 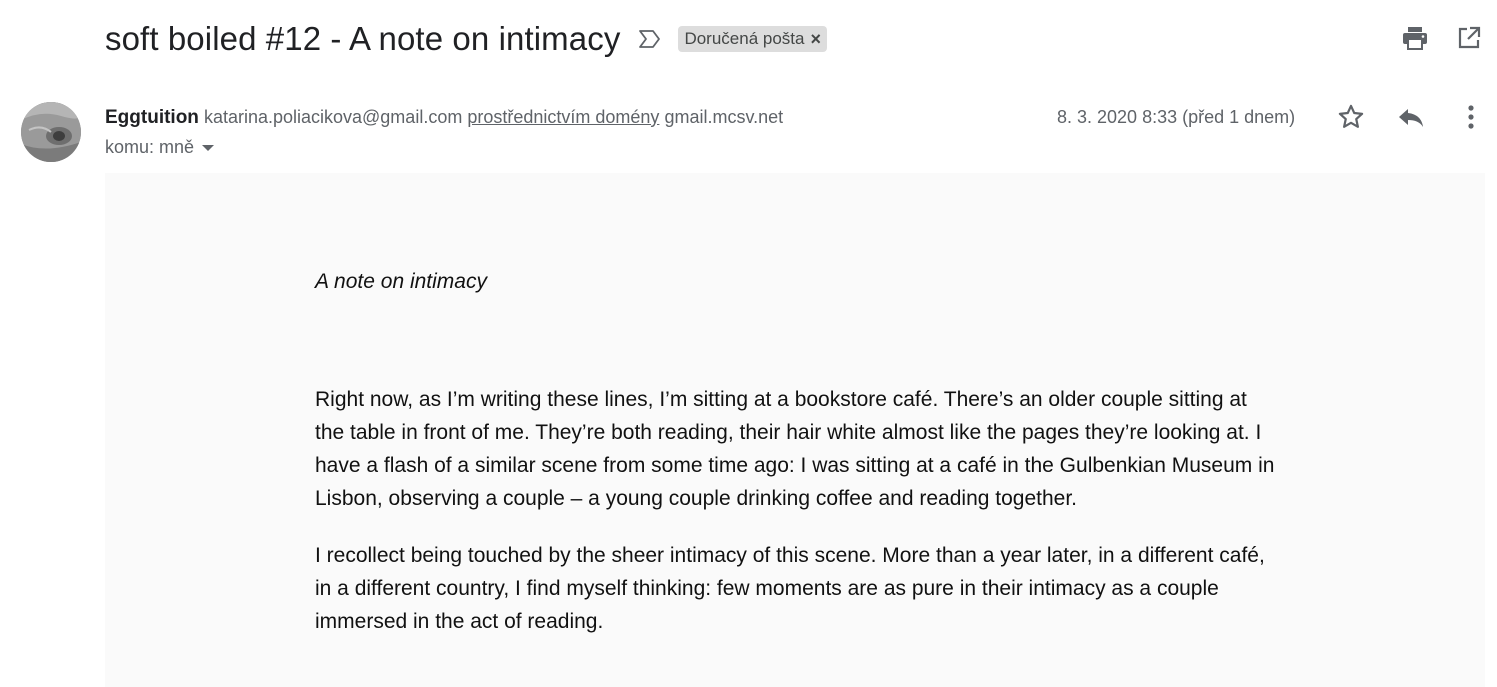 I want to click on sender-email: katarina.poliacikova@gmail.com, so click(x=333, y=117).